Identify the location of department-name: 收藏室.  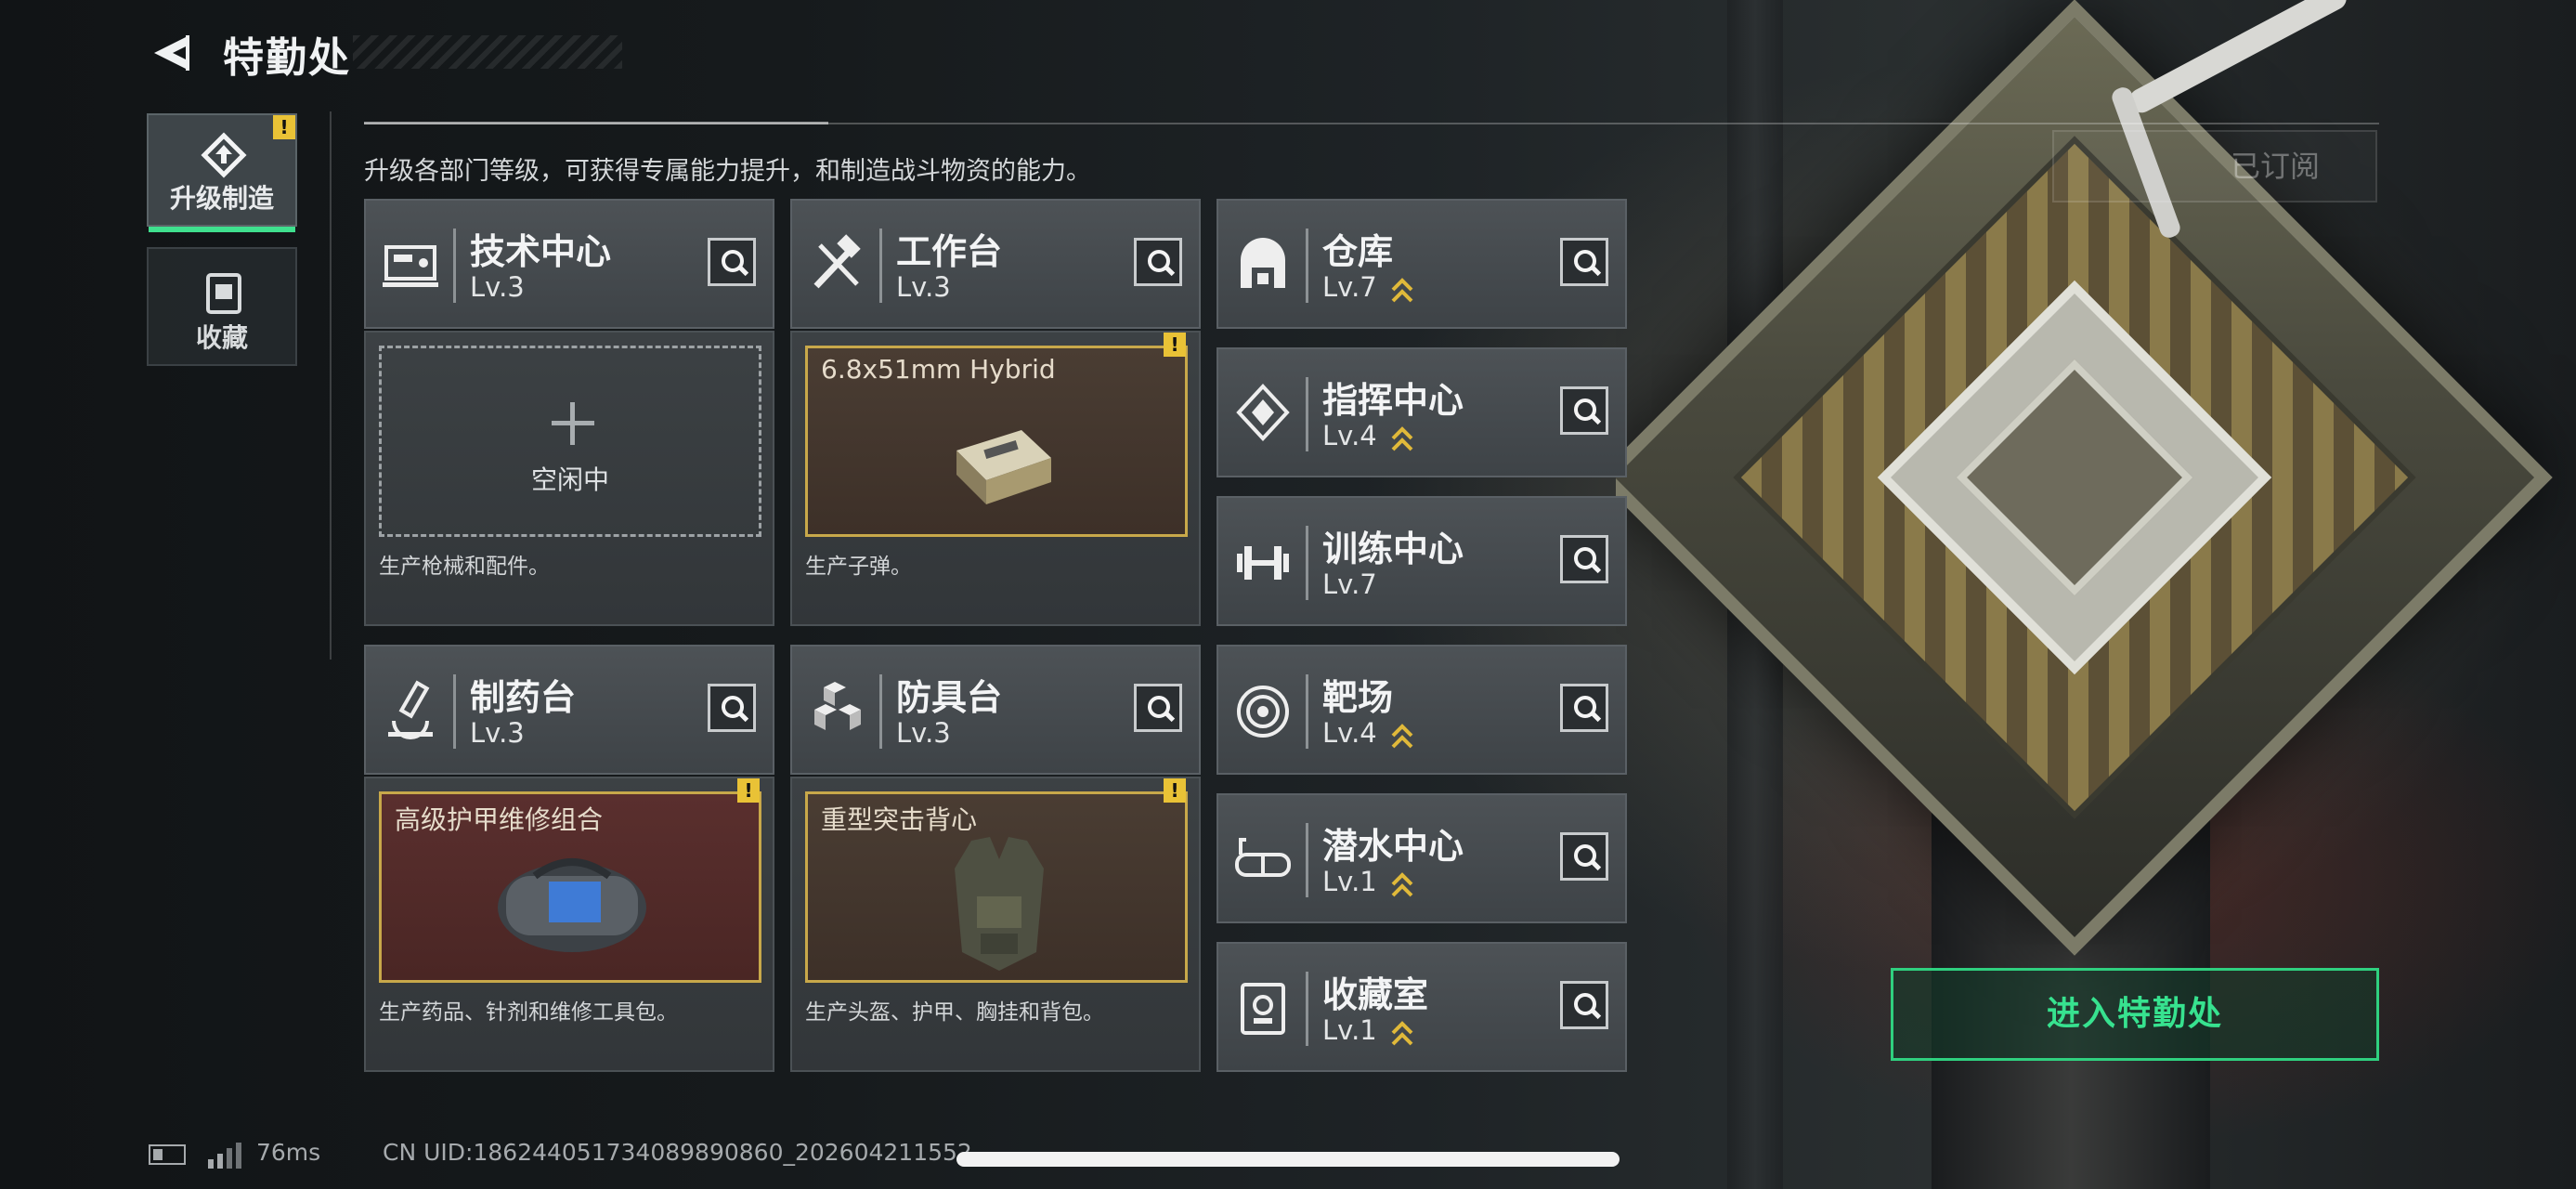
(1375, 995).